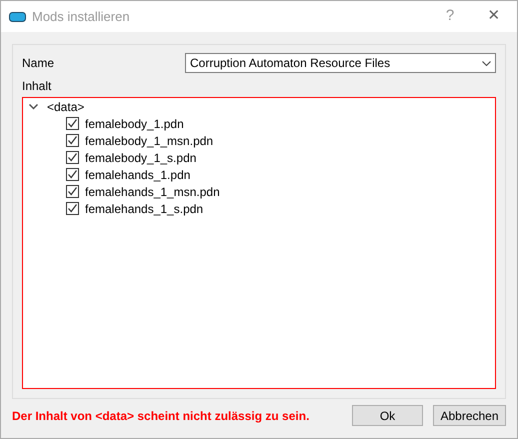  What do you see at coordinates (387, 415) in the screenshot?
I see `dialog-button: Ok` at bounding box center [387, 415].